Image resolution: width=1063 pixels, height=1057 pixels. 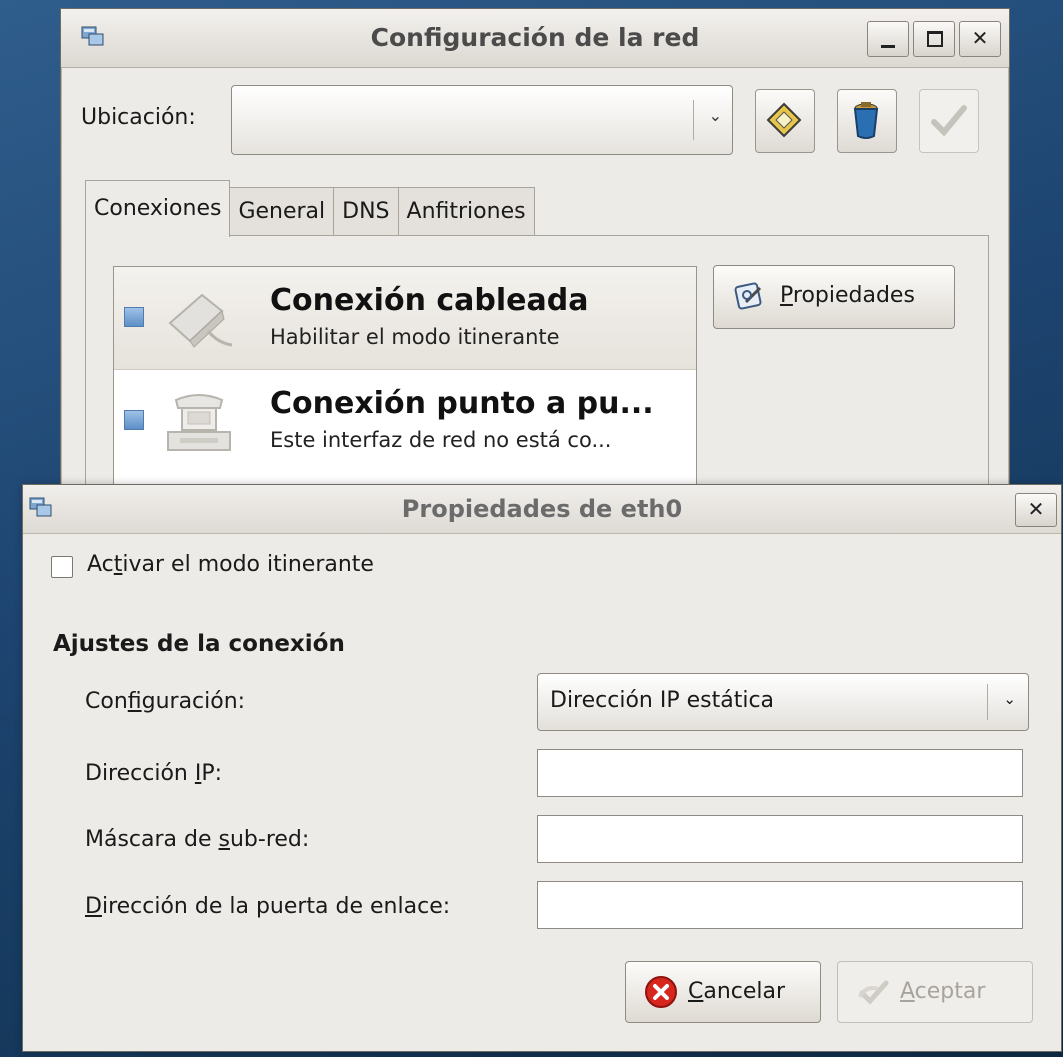 I want to click on maximize-icon, so click(x=935, y=39).